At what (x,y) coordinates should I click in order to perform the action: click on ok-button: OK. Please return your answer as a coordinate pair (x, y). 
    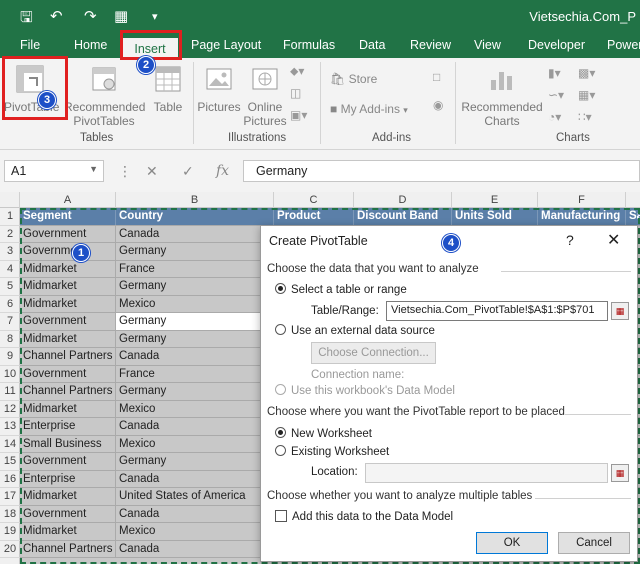
    Looking at the image, I should click on (512, 543).